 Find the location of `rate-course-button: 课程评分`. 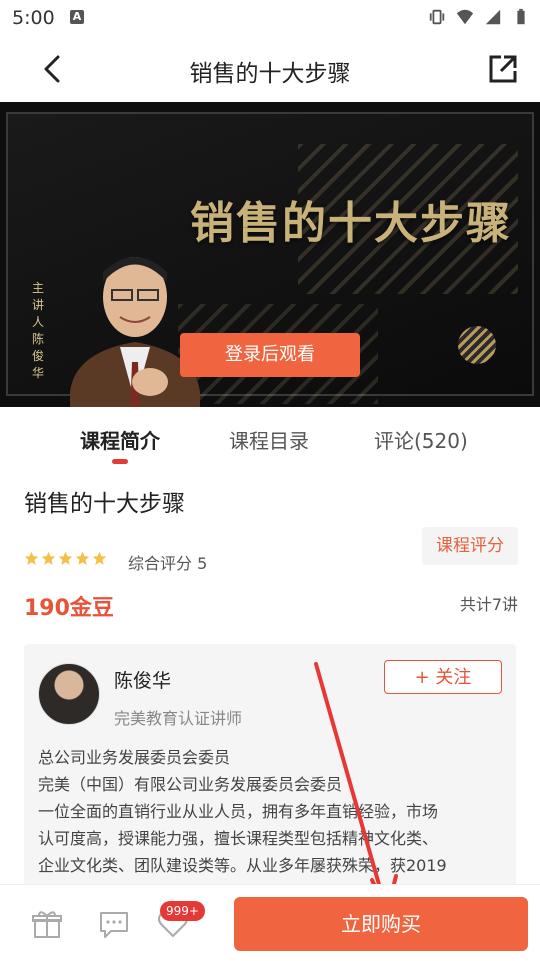

rate-course-button: 课程评分 is located at coordinates (470, 546).